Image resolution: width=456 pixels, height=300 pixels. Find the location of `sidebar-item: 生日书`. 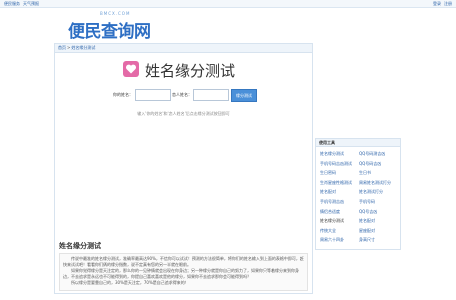

sidebar-item: 生日书 is located at coordinates (378, 173).